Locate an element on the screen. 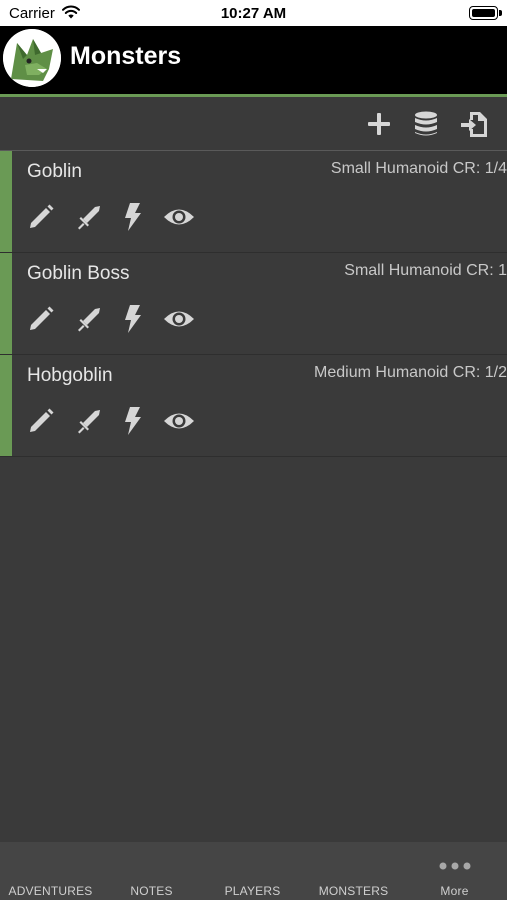 The width and height of the screenshot is (507, 900). battery-icon is located at coordinates (485, 13).